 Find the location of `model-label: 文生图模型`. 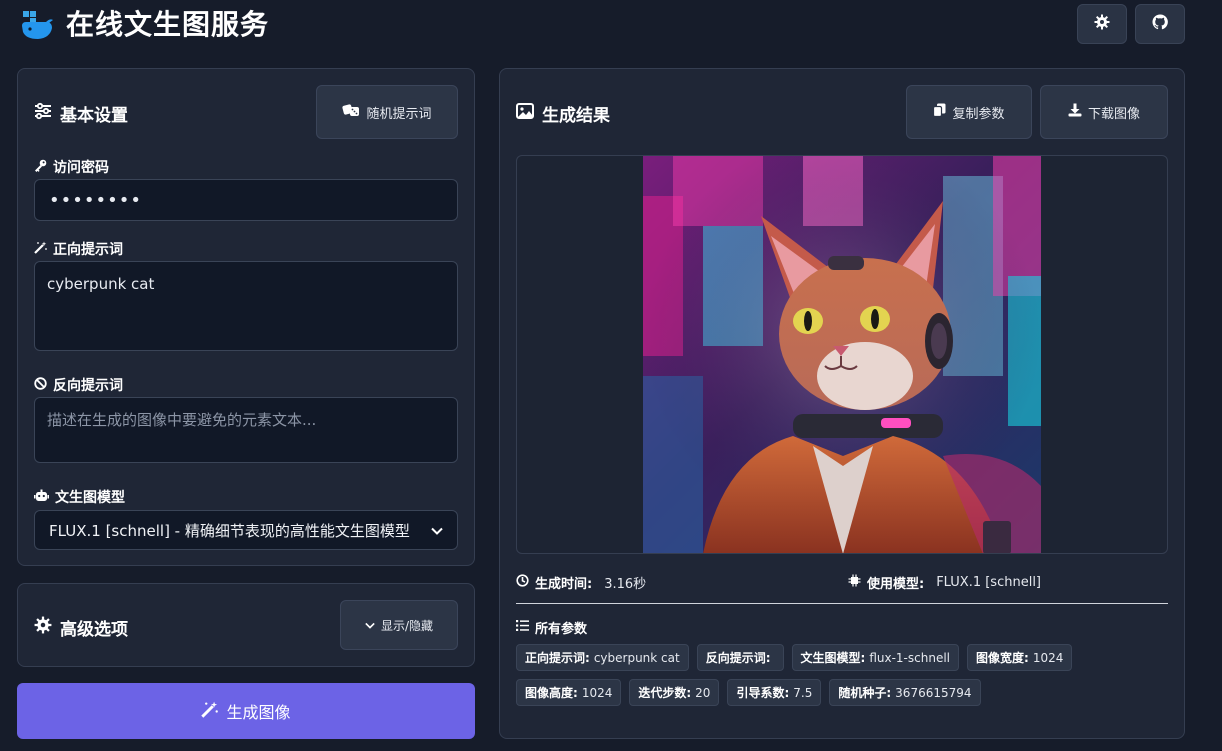

model-label: 文生图模型 is located at coordinates (79, 497).